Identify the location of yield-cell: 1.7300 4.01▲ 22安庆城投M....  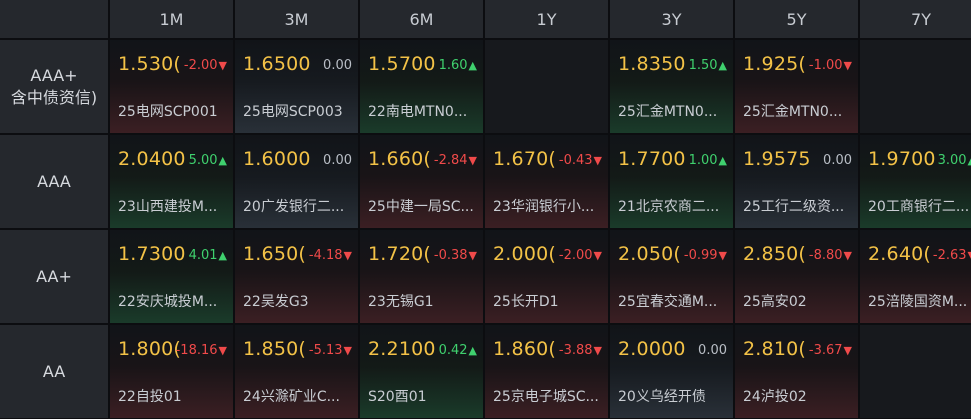
(171, 276).